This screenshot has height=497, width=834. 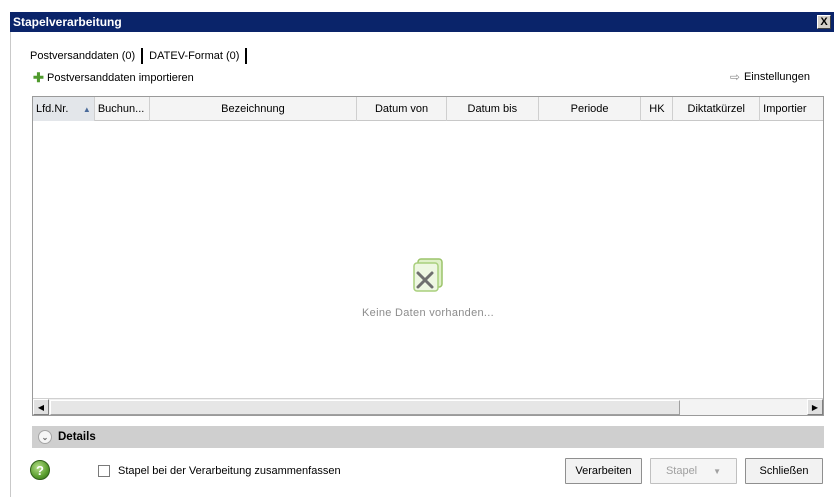 I want to click on column-header-datum-bis: Datum bis, so click(x=493, y=109).